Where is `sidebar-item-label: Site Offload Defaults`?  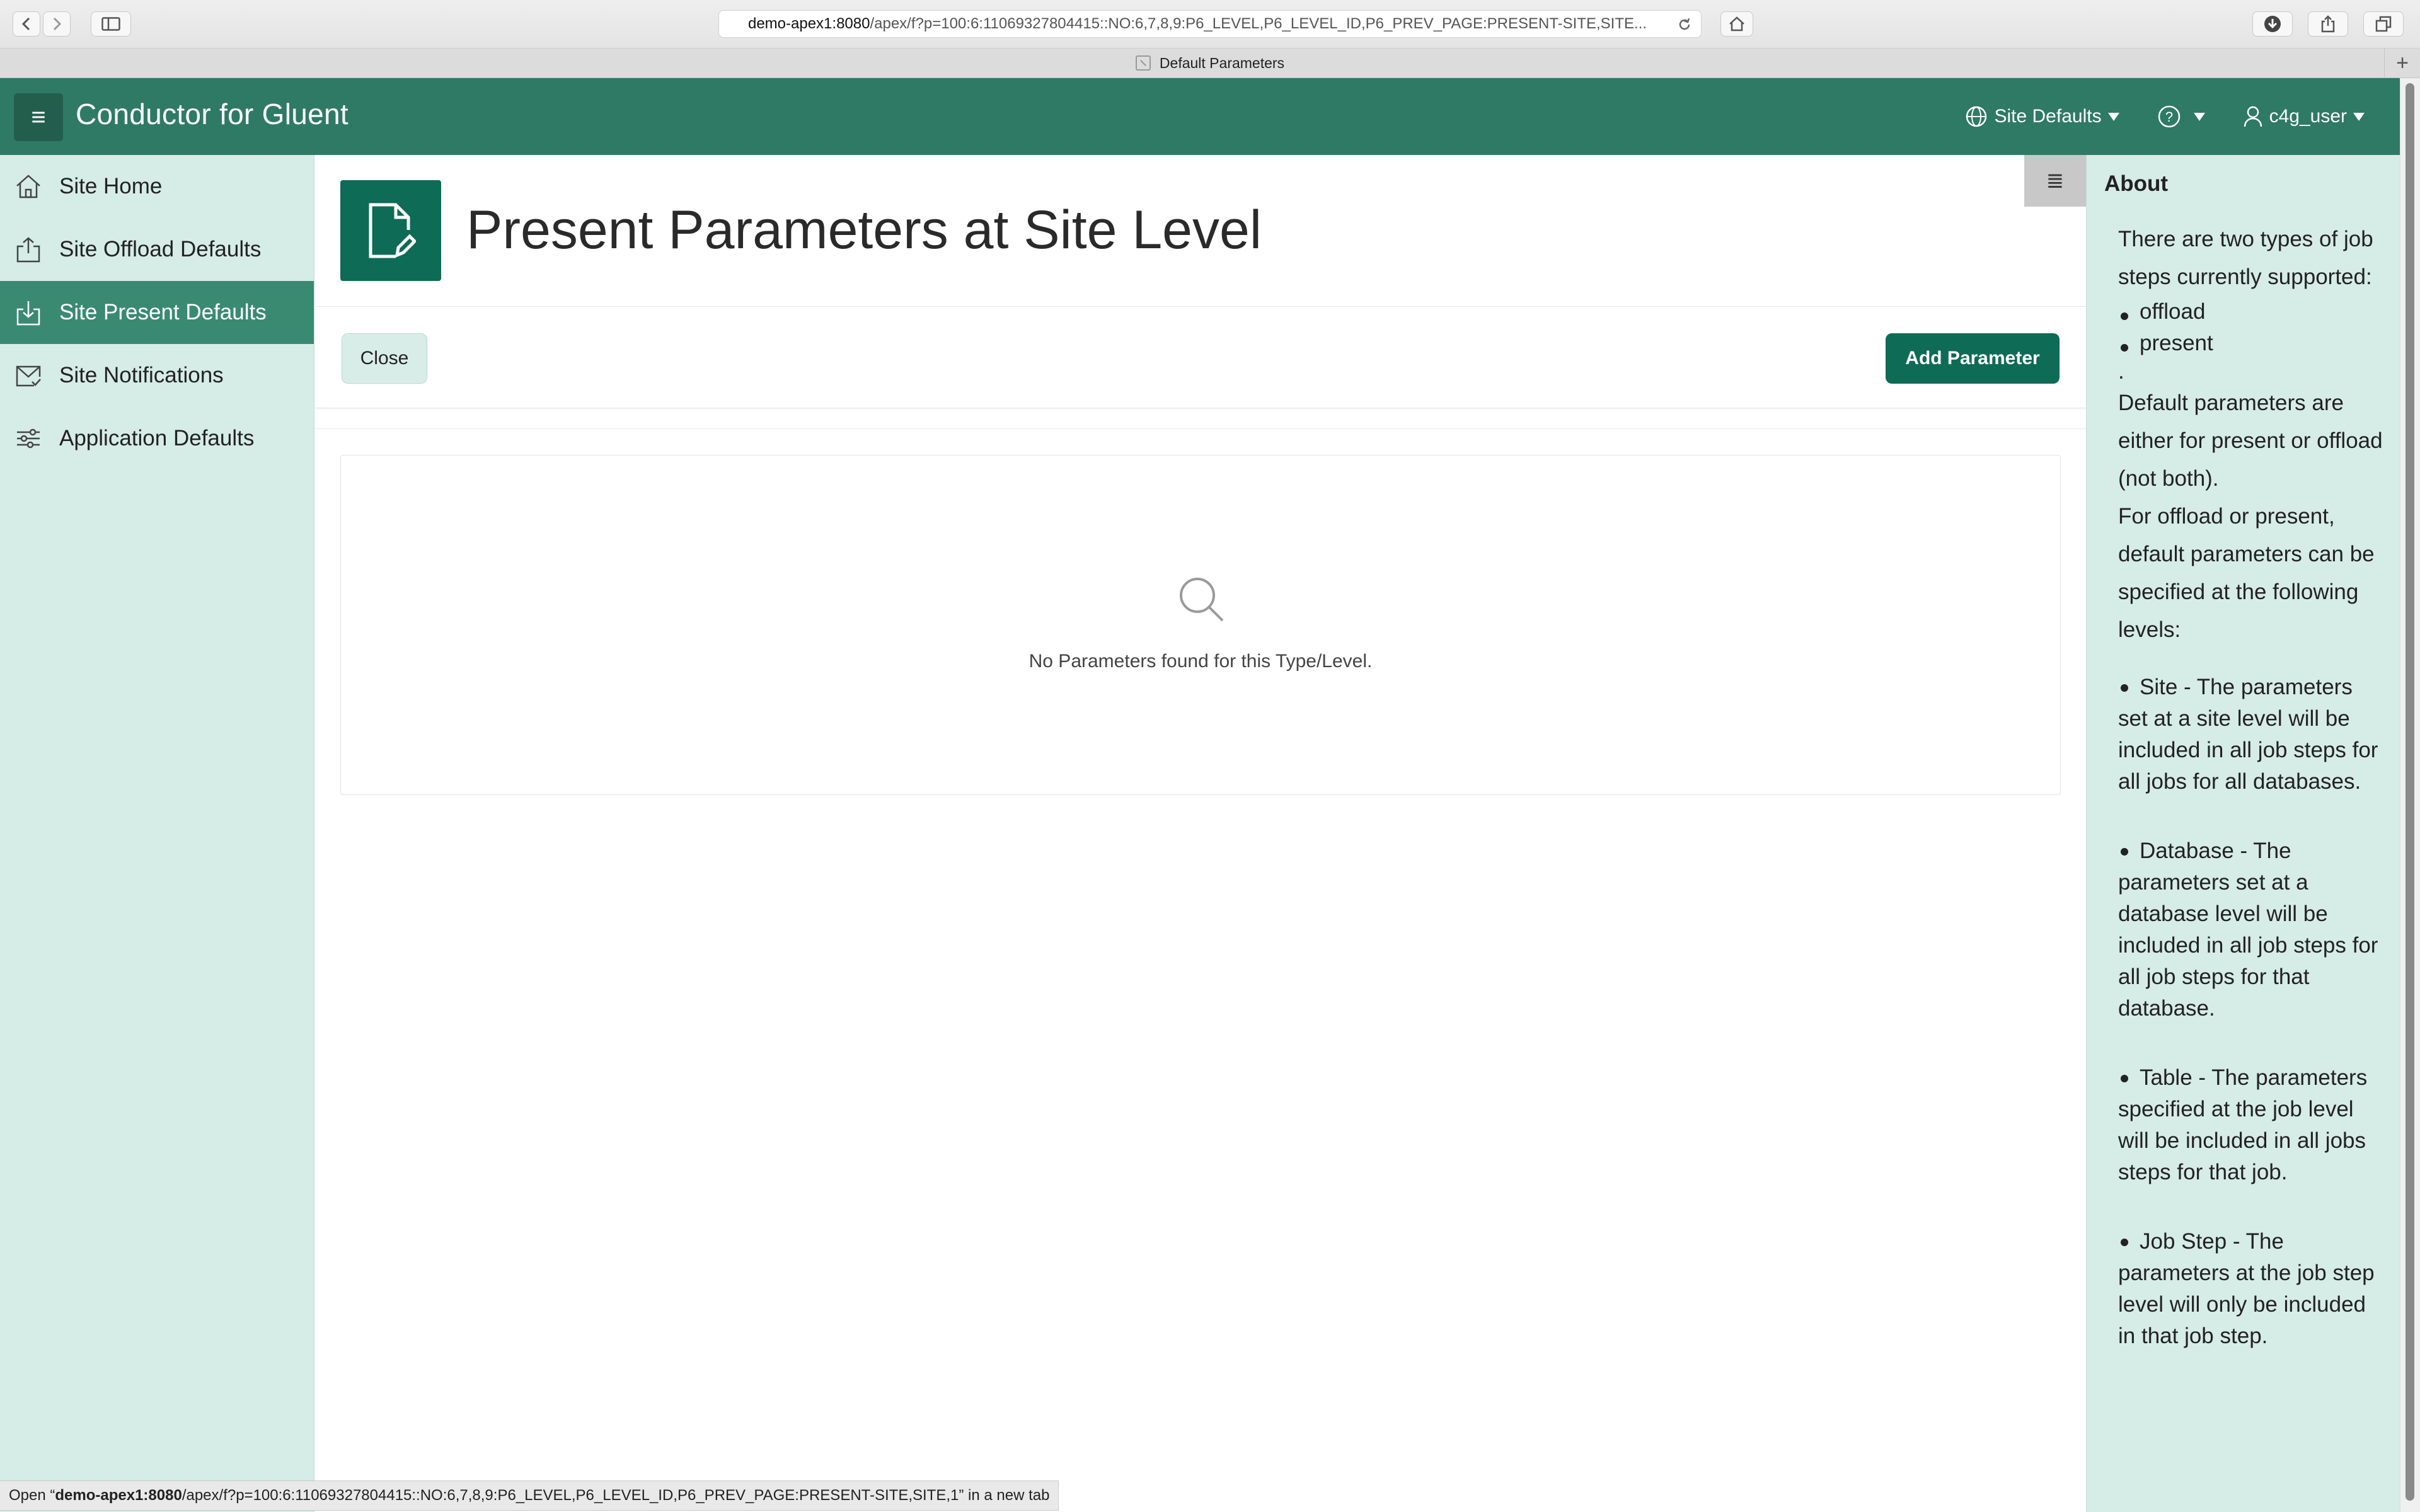
sidebar-item-label: Site Offload Defaults is located at coordinates (161, 249).